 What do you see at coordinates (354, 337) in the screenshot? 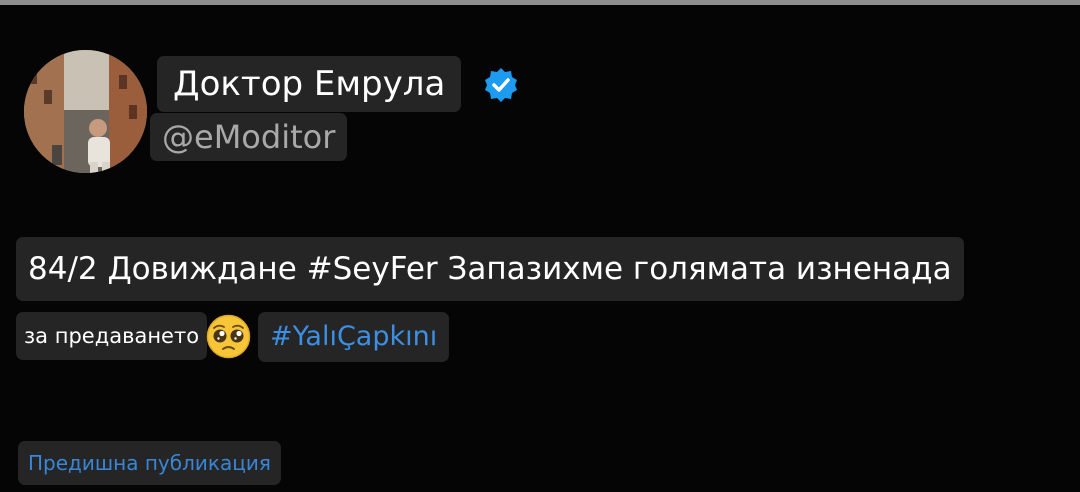
I see `hashtag-link: #YalıÇapkını` at bounding box center [354, 337].